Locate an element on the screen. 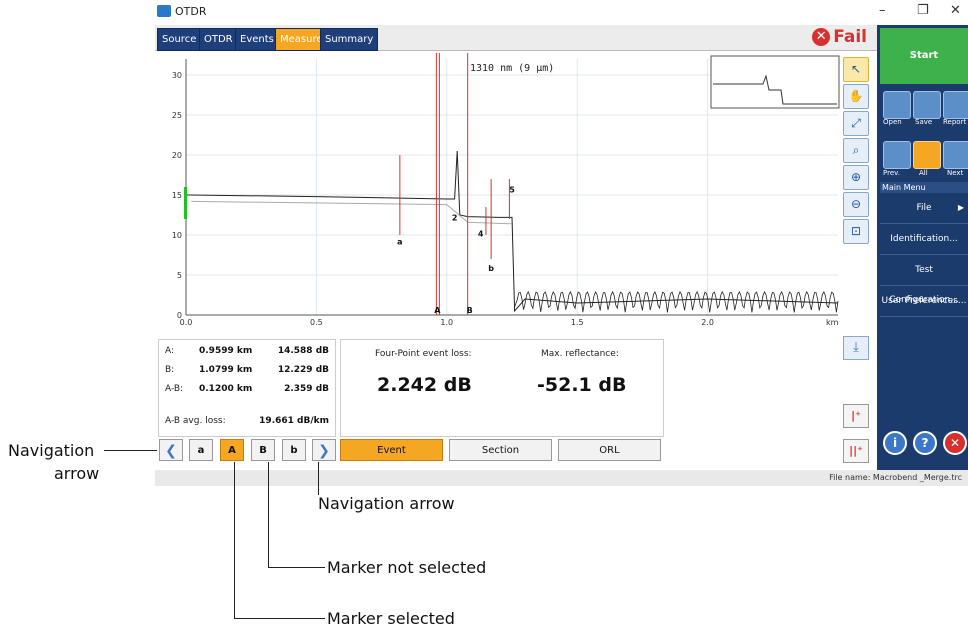 This screenshot has height=631, width=968. add-double-marker-icon: ||⁺ is located at coordinates (856, 451).